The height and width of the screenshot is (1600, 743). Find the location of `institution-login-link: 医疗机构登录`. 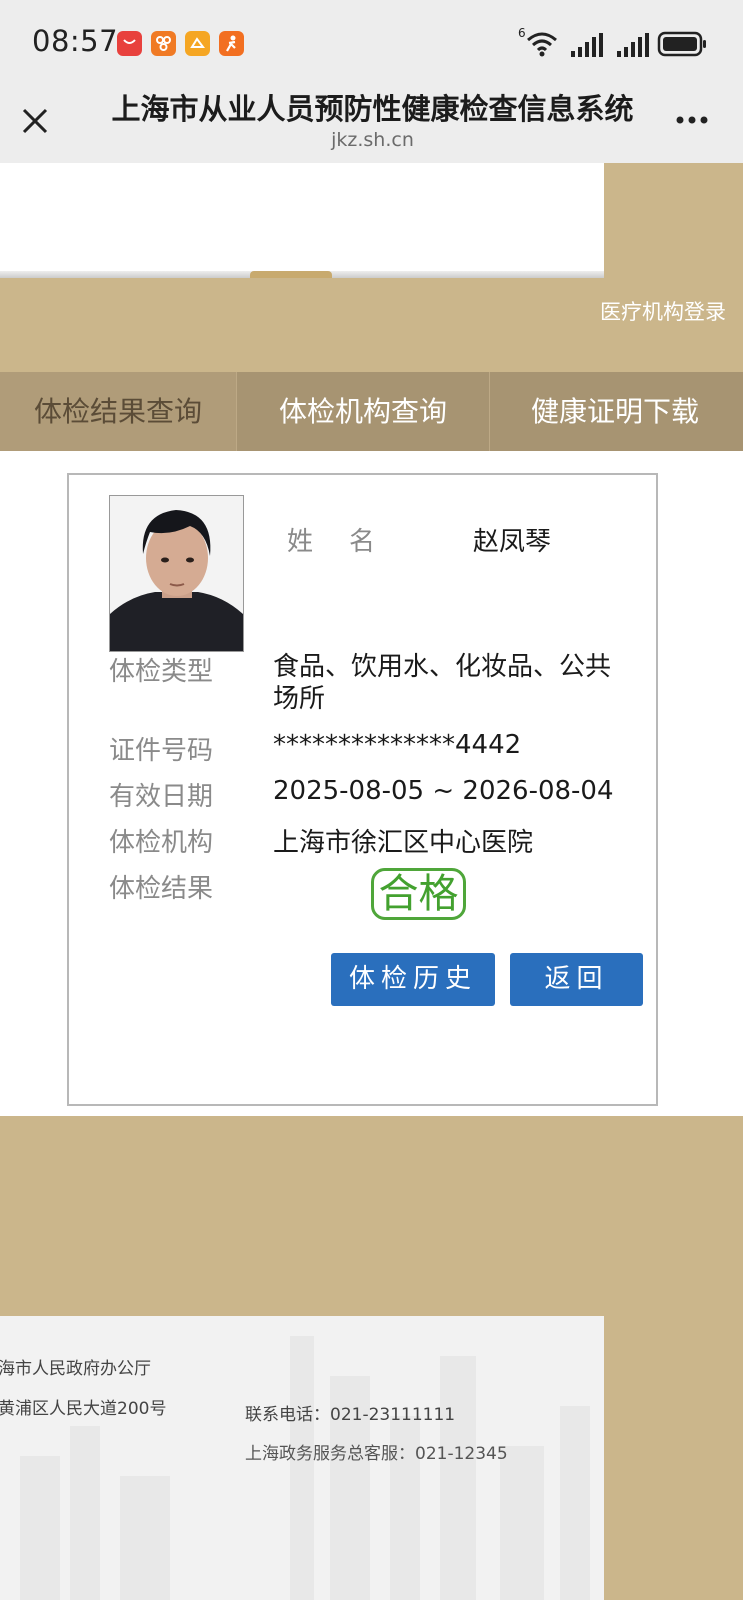

institution-login-link: 医疗机构登录 is located at coordinates (663, 311).